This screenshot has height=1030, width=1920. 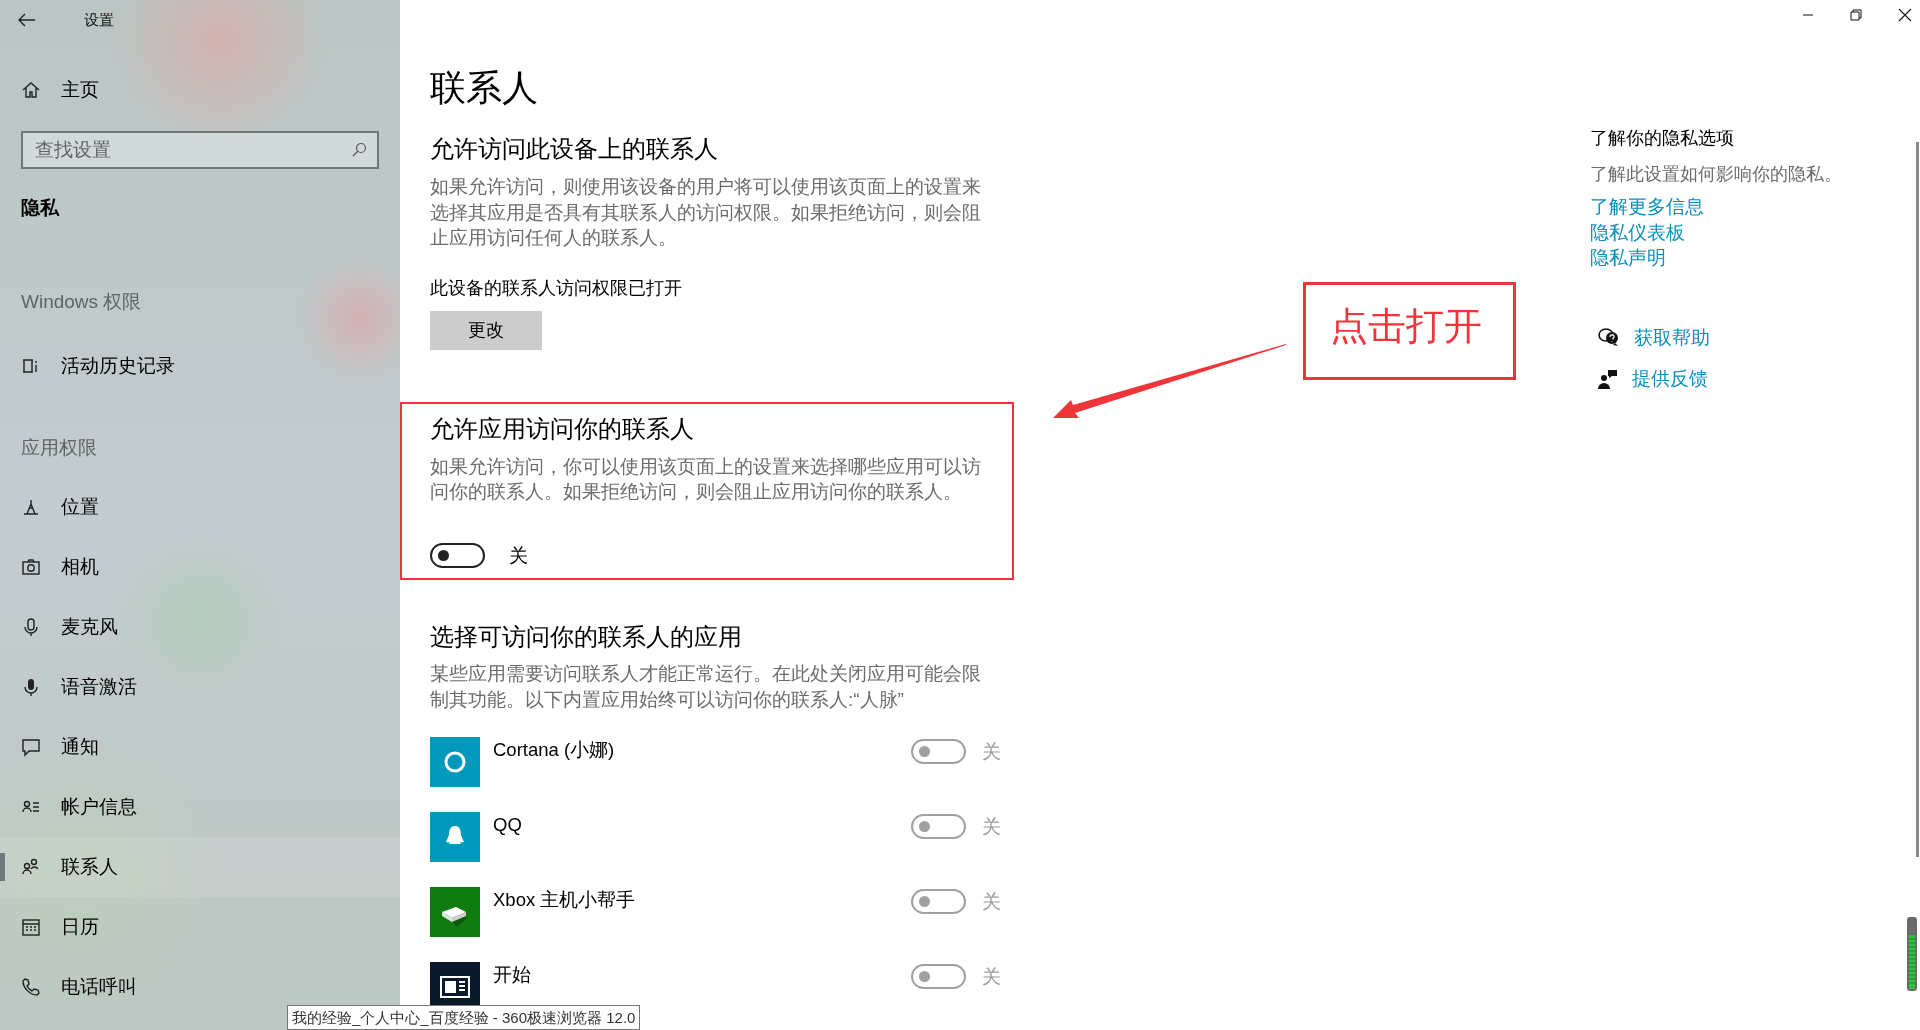 I want to click on feedback-person-icon, so click(x=1608, y=379).